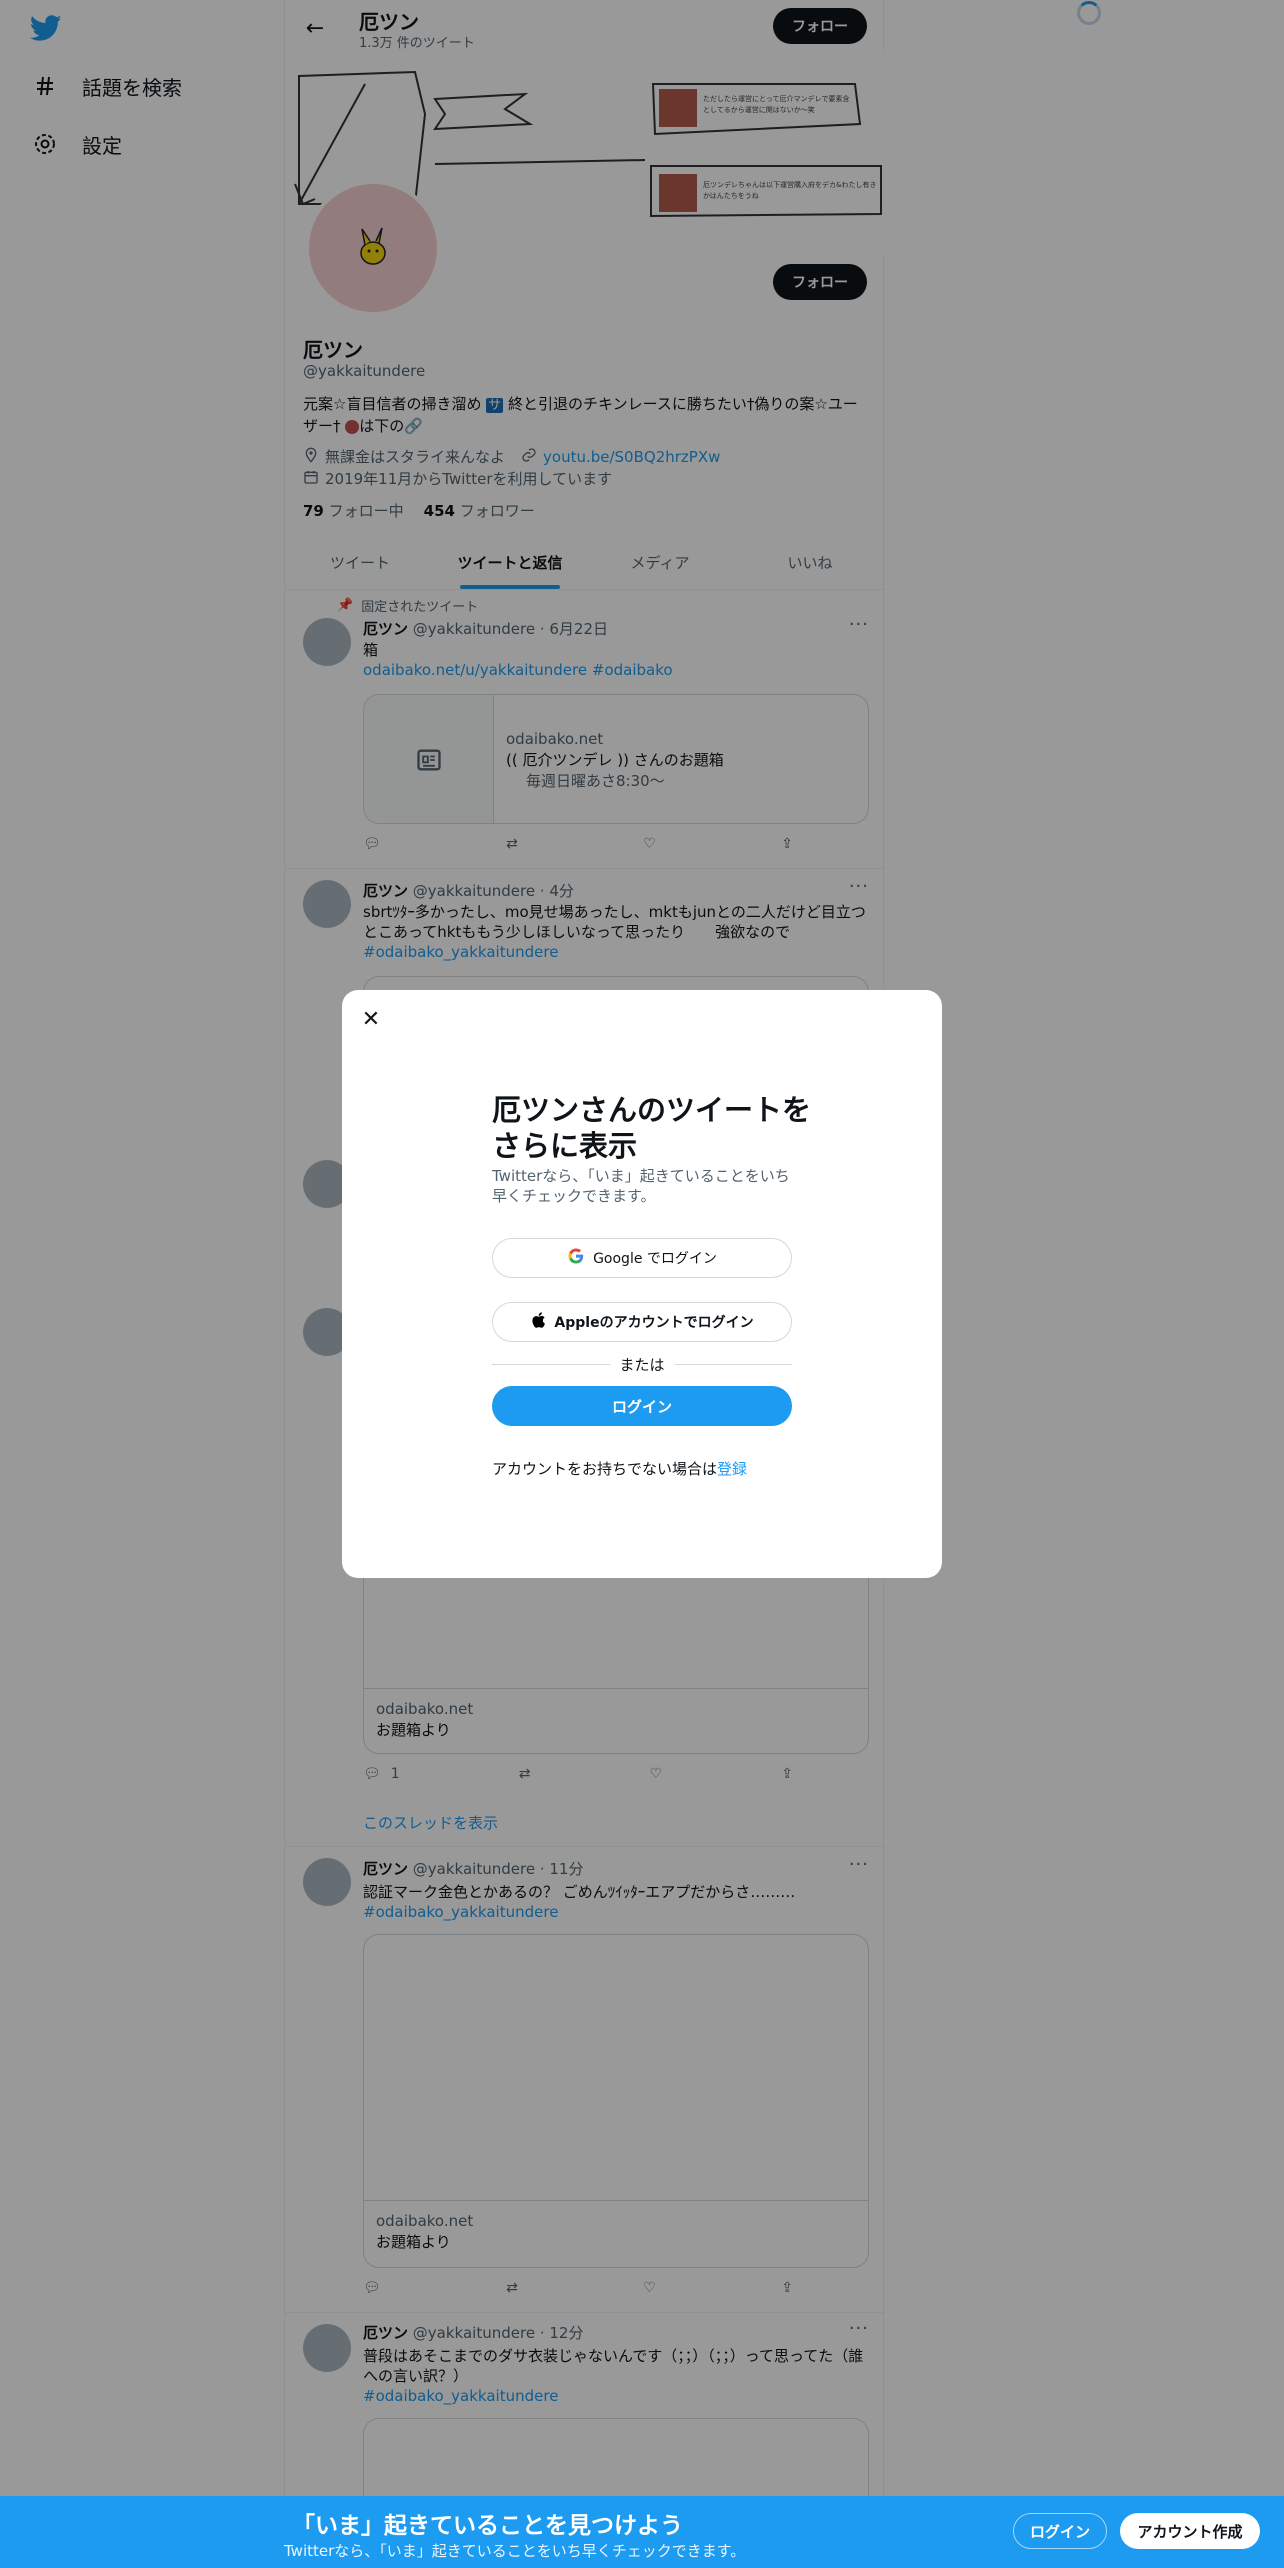 The width and height of the screenshot is (1284, 2568). Describe the element at coordinates (487, 2526) in the screenshot. I see `bottom-bar-title: 「いま」起きていることを見つけよう` at that location.